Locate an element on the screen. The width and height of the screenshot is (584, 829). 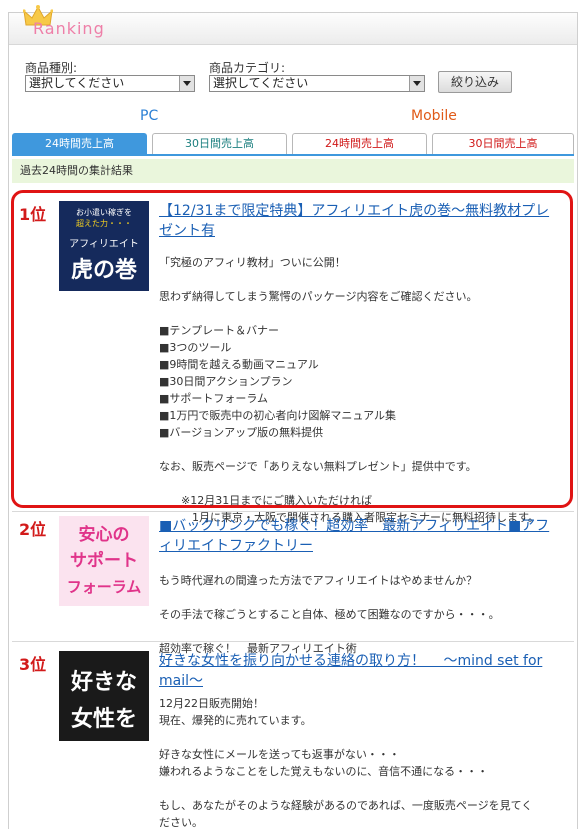
product-category-selected: 選択してください is located at coordinates (261, 83).